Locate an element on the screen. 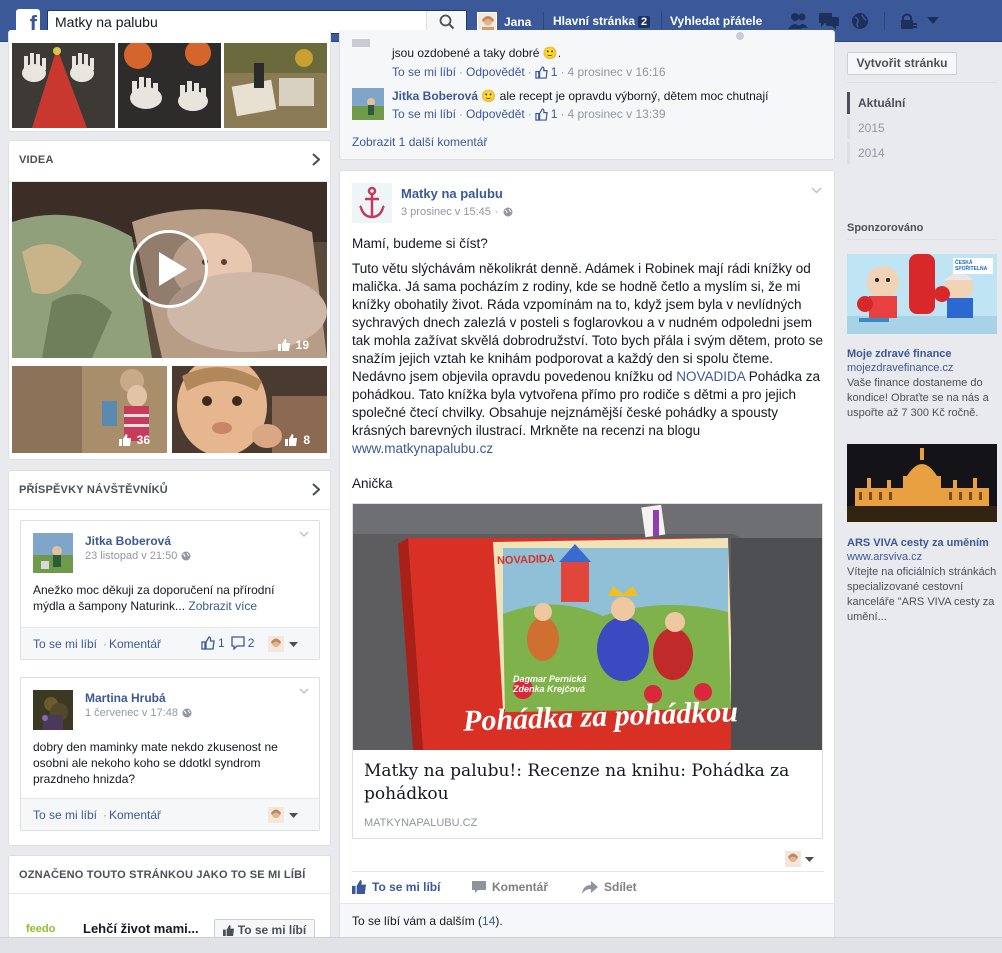 The image size is (1002, 953). timeline-year-2015: 2015 is located at coordinates (922, 128).